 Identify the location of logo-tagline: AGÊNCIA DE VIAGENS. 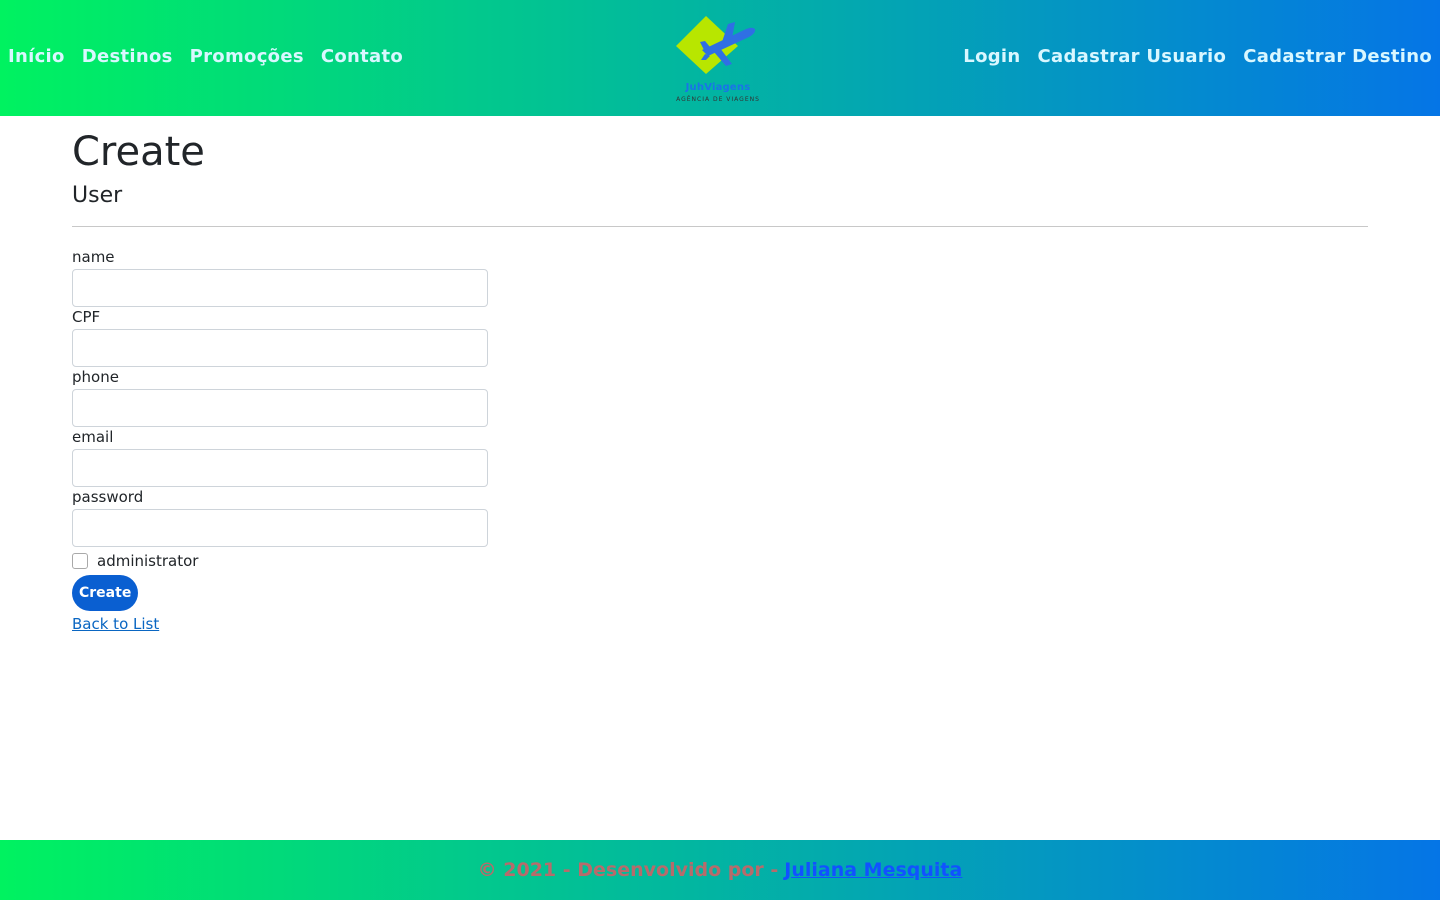
(718, 99).